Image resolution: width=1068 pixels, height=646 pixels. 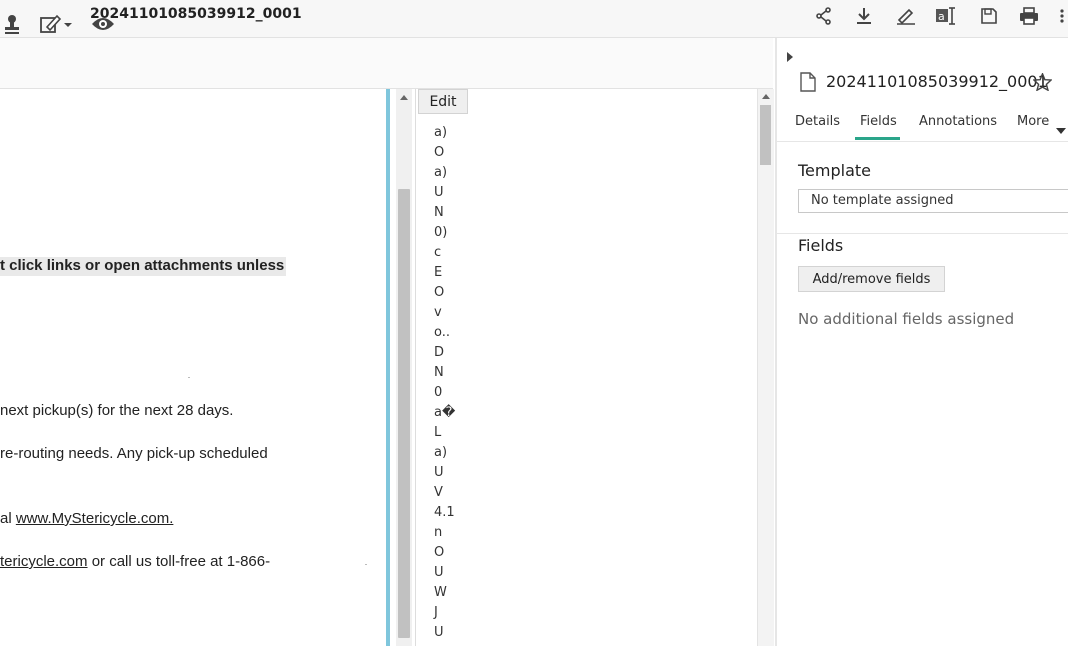 I want to click on document-text-line: t click links or open attachments unless, so click(x=143, y=266).